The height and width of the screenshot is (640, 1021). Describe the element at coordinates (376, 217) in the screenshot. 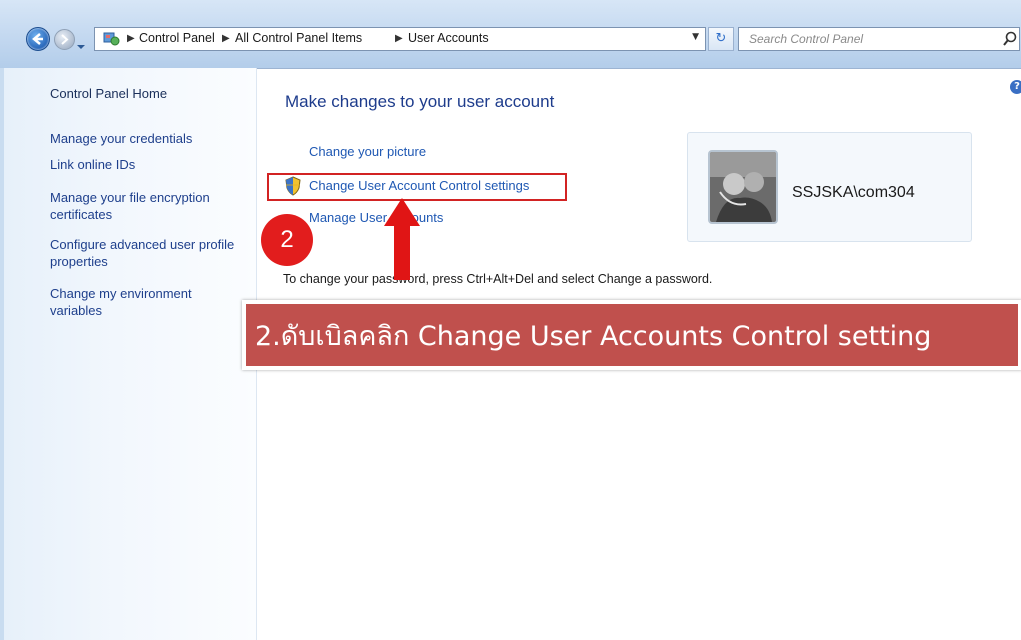

I see `manage-user-accounts-link: Manage User Accounts` at that location.